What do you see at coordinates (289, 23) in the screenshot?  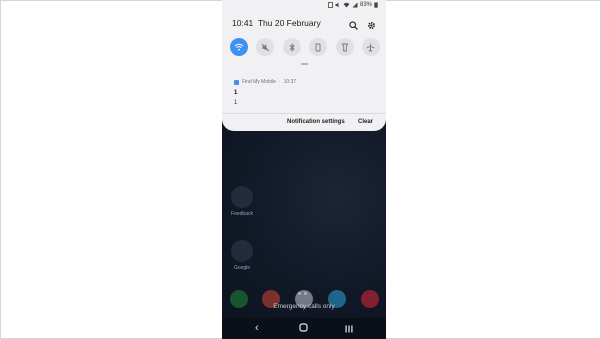 I see `date-text: Thu 20 February` at bounding box center [289, 23].